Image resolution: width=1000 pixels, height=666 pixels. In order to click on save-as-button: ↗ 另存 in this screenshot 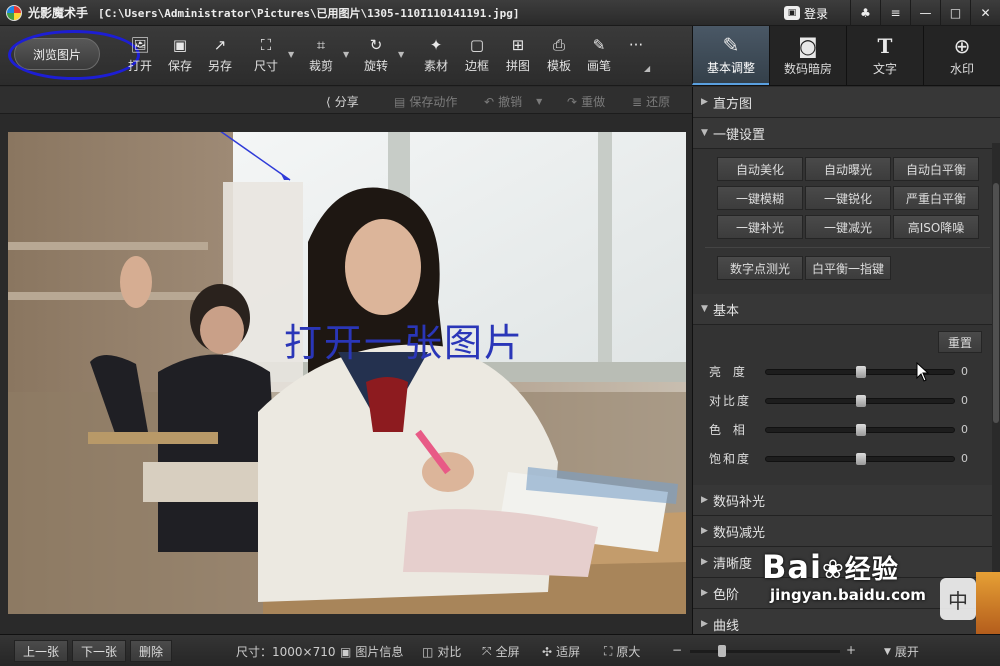, I will do `click(220, 56)`.